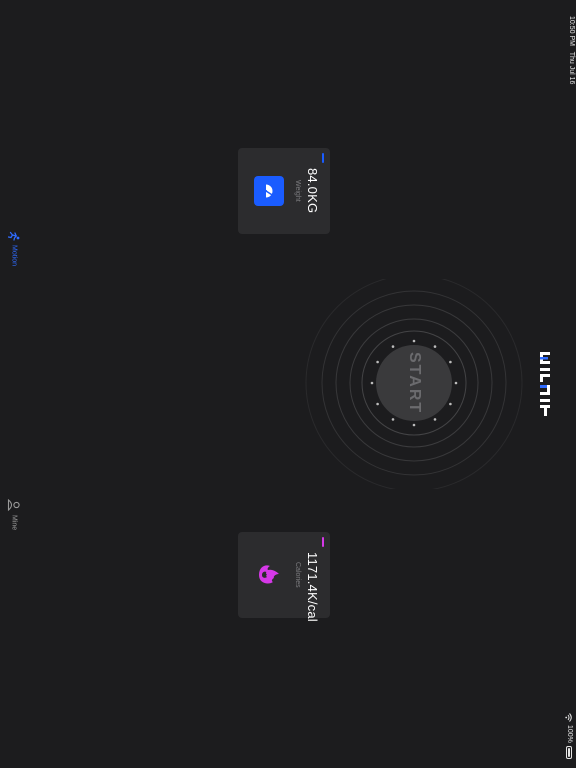 This screenshot has height=768, width=576. I want to click on calories-value: 1171.4K/cal, so click(312, 587).